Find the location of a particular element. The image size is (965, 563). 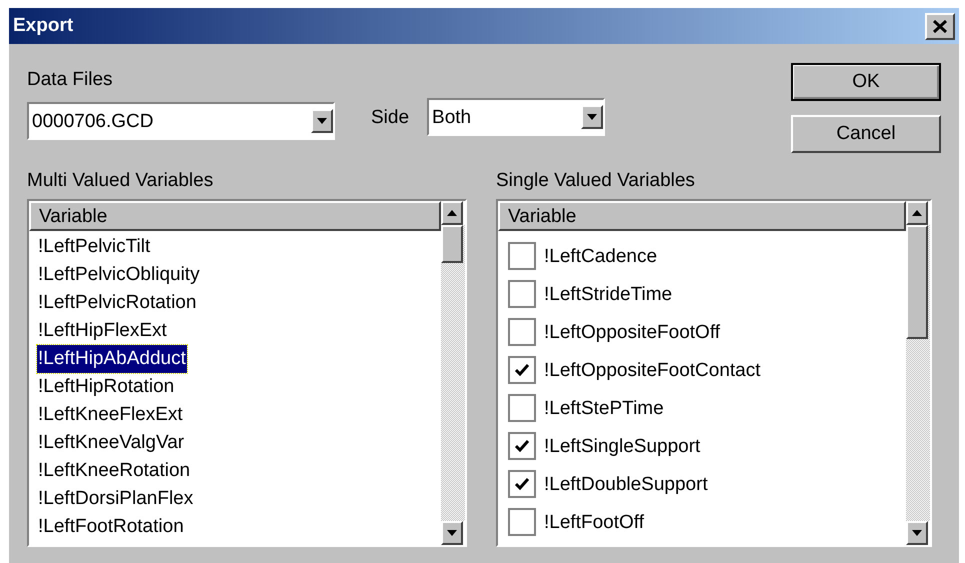

close-button is located at coordinates (940, 26).